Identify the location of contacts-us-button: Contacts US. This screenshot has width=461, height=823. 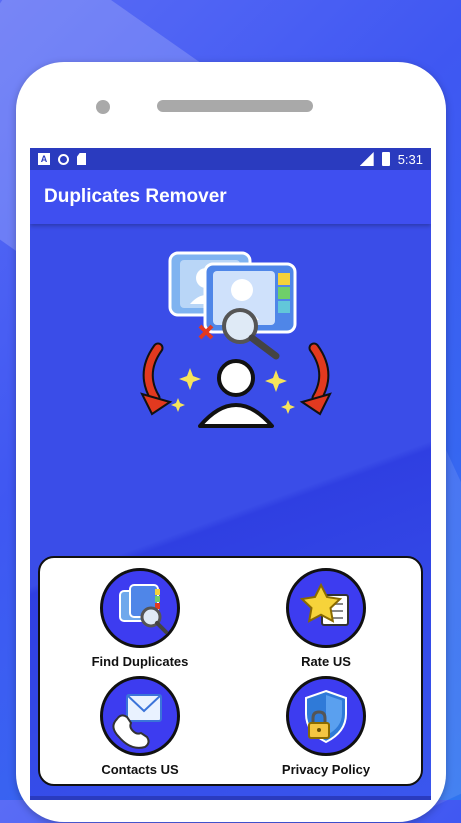
(140, 726).